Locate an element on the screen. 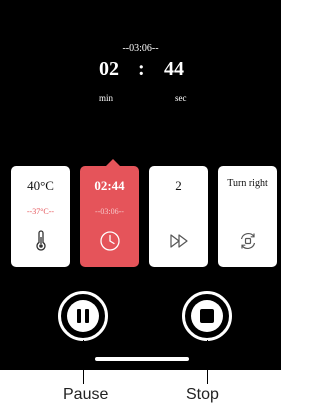 The width and height of the screenshot is (320, 409). pause-callout-line is located at coordinates (83, 362).